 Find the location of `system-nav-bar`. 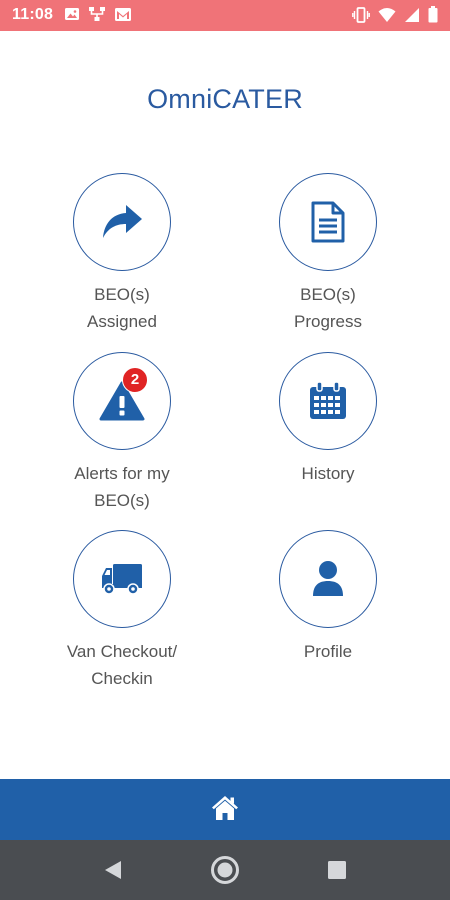

system-nav-bar is located at coordinates (225, 870).